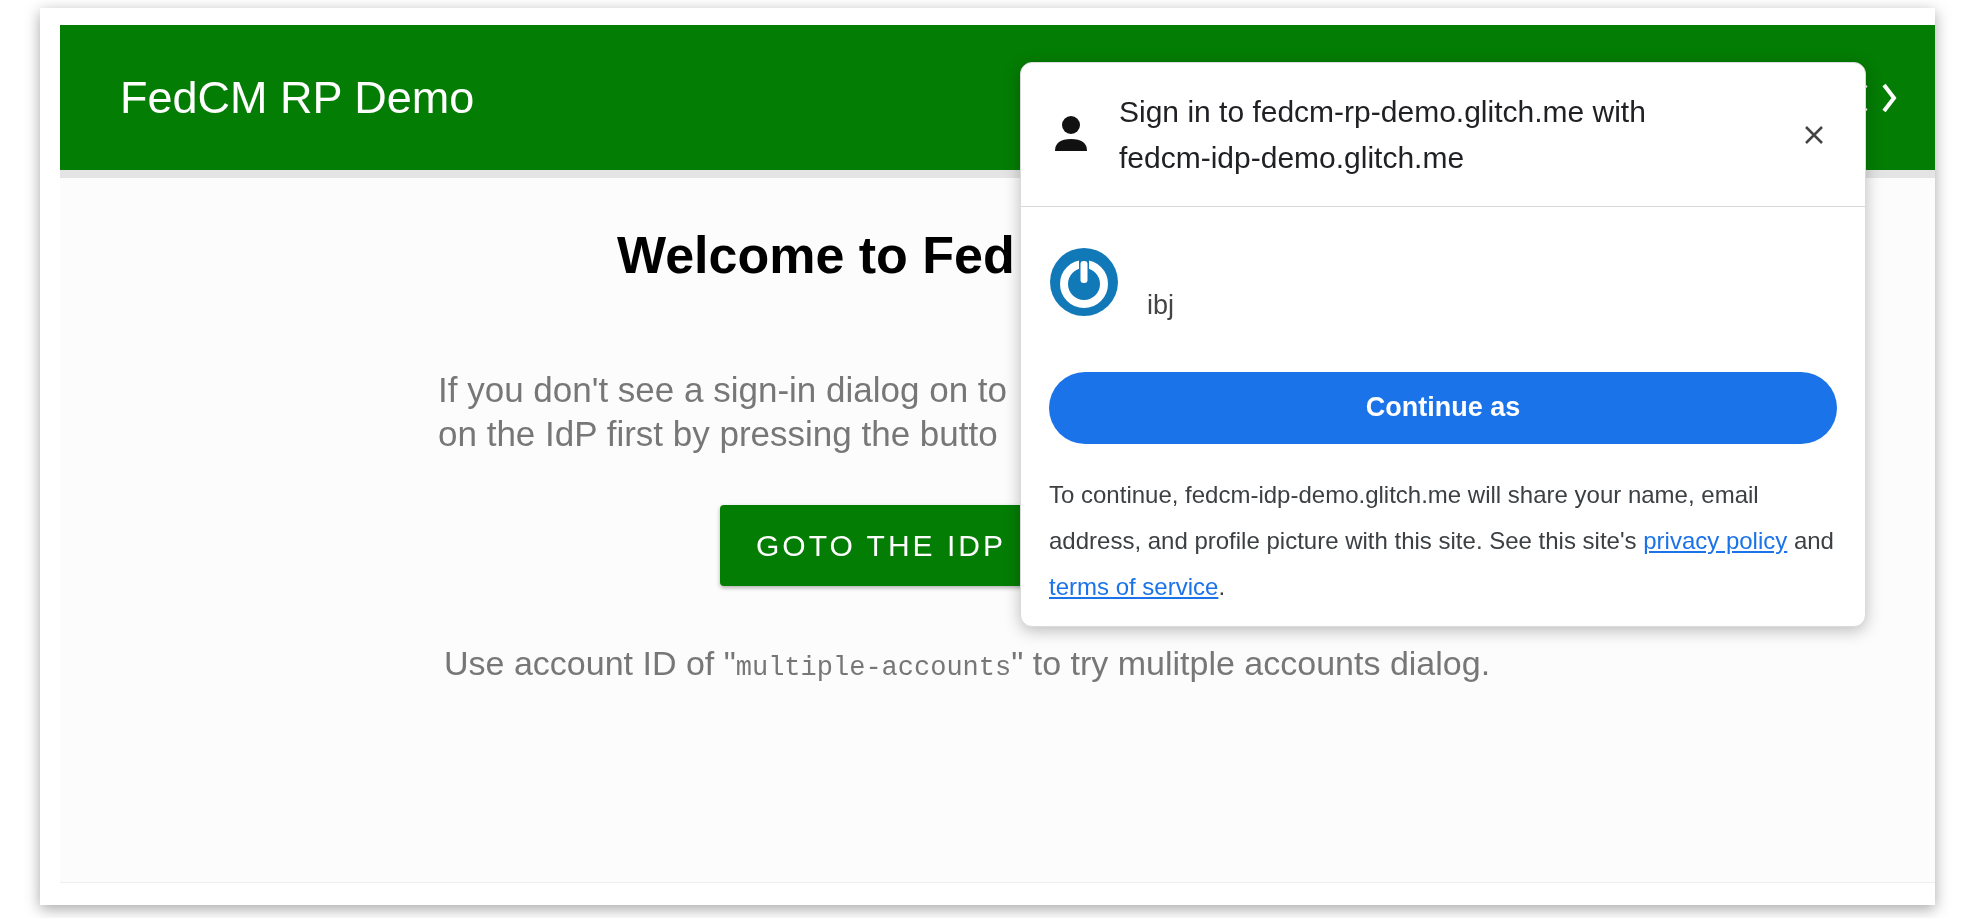  What do you see at coordinates (1443, 407) in the screenshot?
I see `continue-button: Continue as` at bounding box center [1443, 407].